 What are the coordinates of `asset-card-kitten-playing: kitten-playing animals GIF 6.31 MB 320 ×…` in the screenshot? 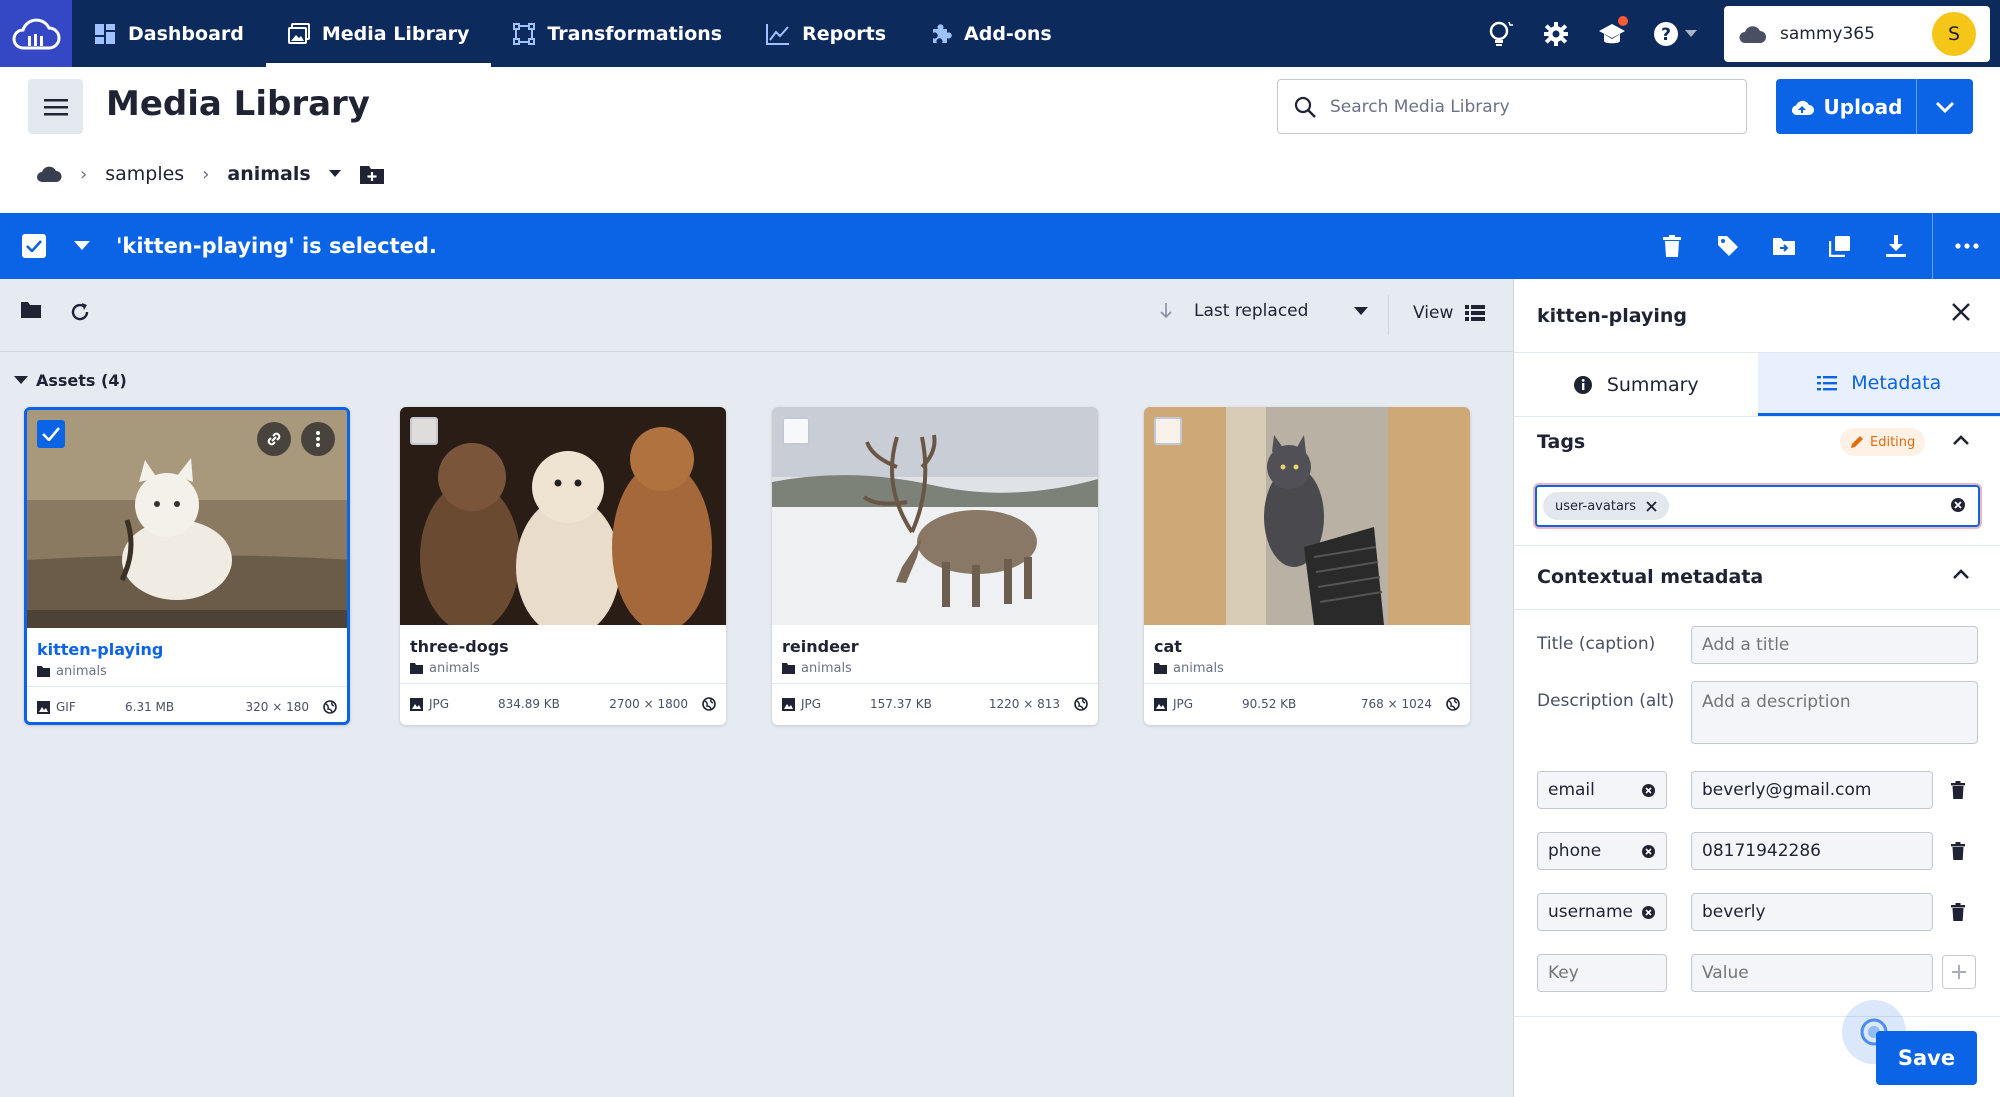 It's located at (187, 566).